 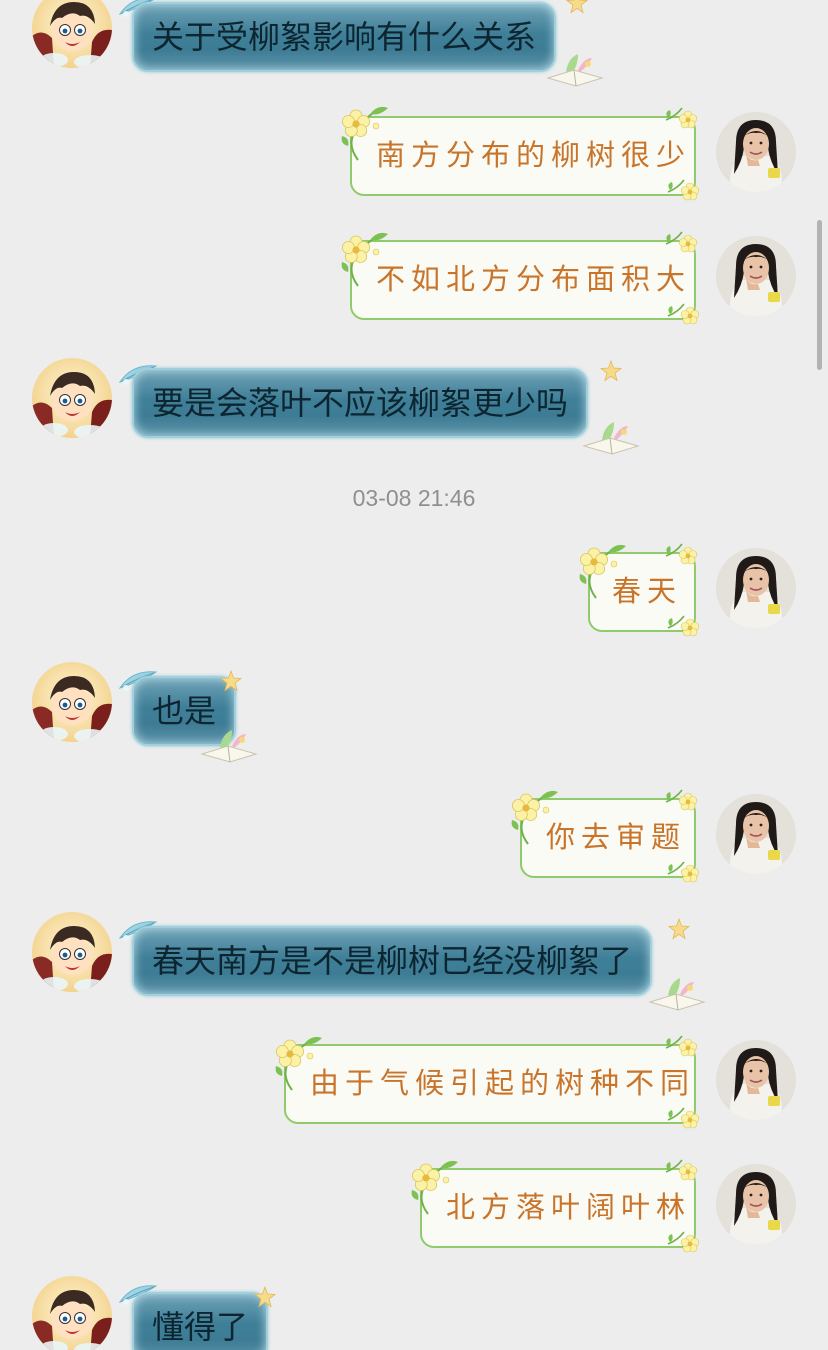 I want to click on message-timestamp: 03-08 21:46, so click(x=414, y=498).